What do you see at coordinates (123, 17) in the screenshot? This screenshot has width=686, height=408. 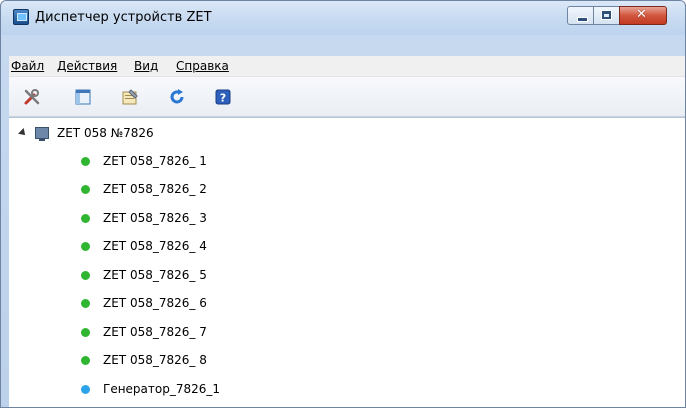 I see `window-title: Диспетчер устройств ZET` at bounding box center [123, 17].